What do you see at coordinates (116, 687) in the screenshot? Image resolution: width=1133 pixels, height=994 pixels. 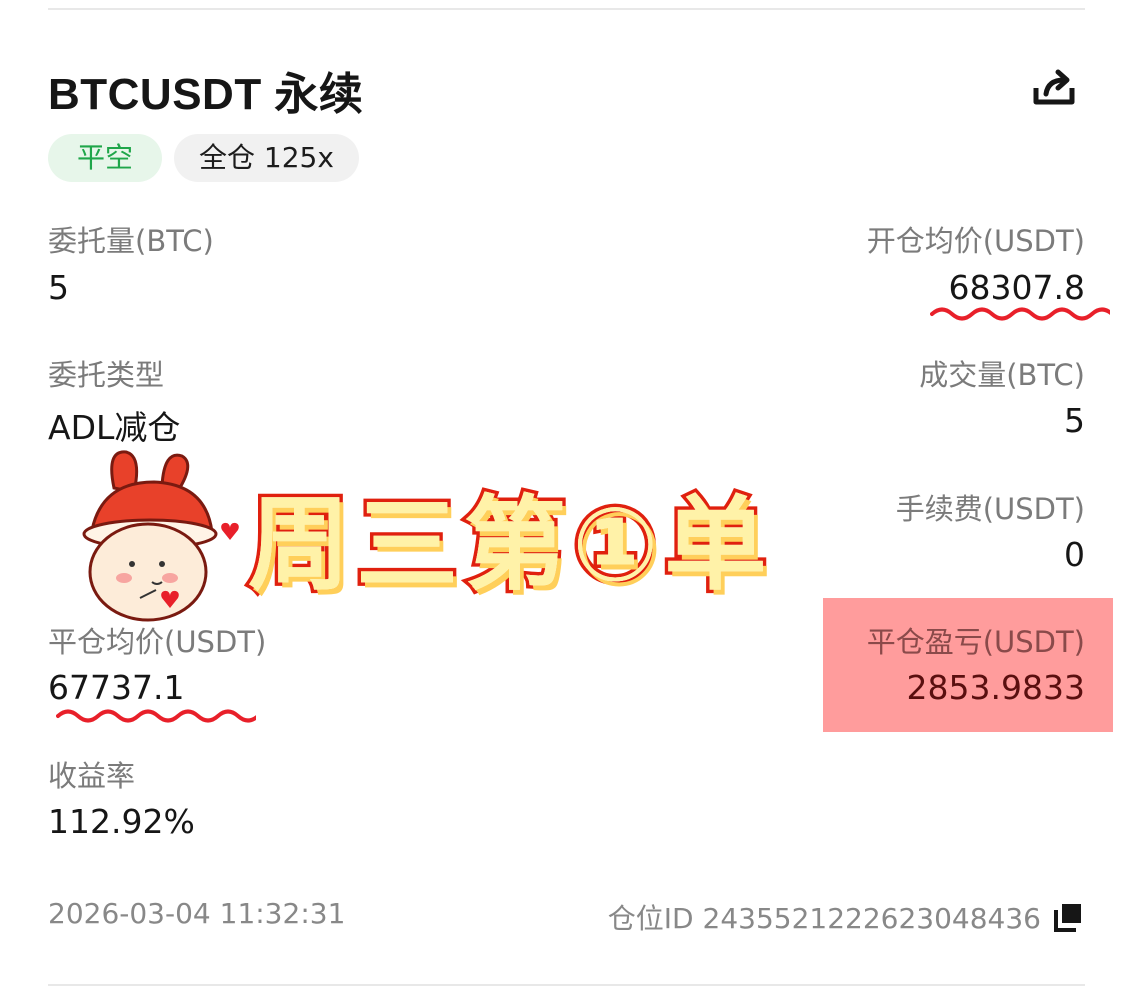 I see `close-price-value: 67737.1` at bounding box center [116, 687].